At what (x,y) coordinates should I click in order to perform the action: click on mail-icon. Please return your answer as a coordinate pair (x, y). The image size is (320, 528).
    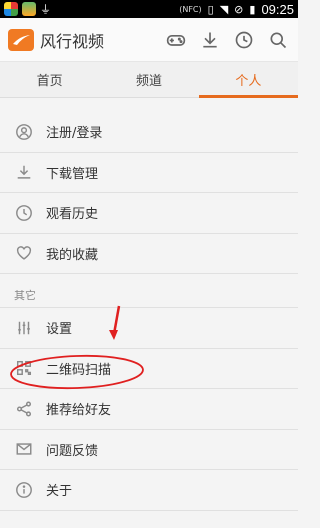
    Looking at the image, I should click on (24, 449).